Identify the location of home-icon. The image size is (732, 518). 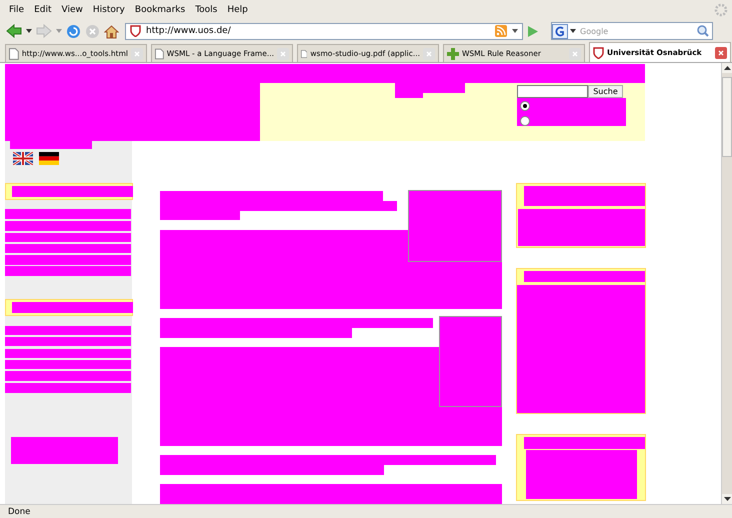
(111, 31).